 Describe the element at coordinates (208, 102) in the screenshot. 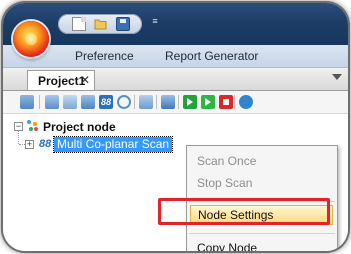

I see `play-continuous-icon` at that location.